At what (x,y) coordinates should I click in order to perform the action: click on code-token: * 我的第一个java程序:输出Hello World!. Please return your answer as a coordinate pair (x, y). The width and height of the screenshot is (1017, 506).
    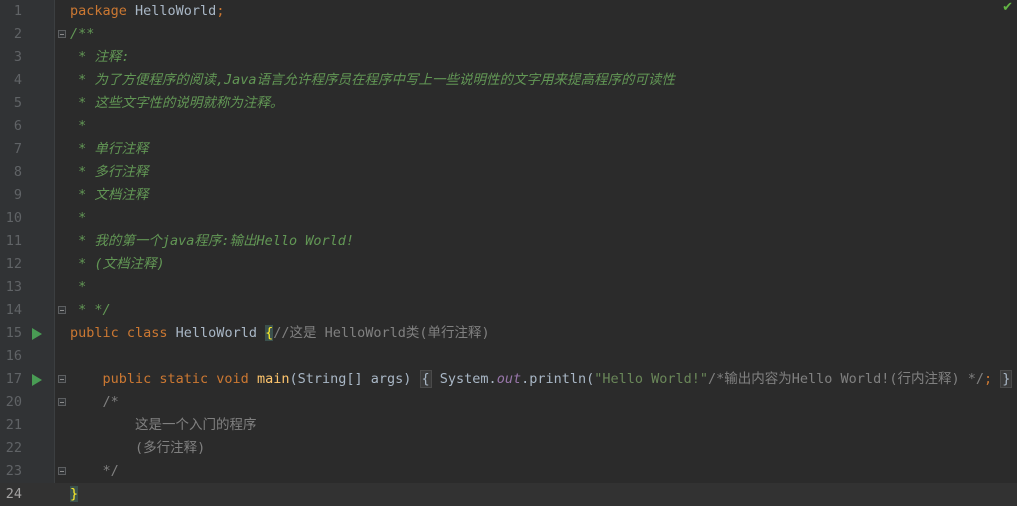
    Looking at the image, I should click on (212, 241).